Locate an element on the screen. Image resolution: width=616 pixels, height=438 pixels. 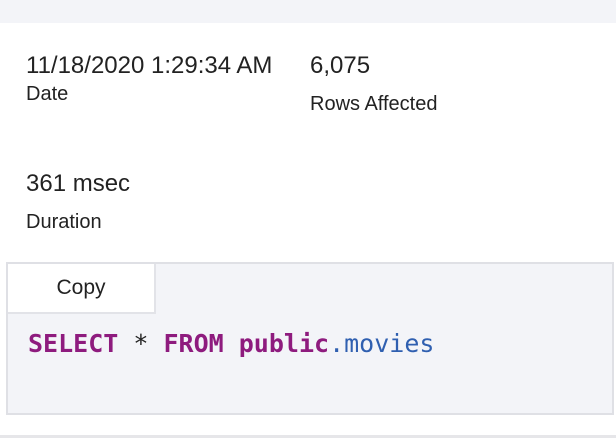
sql-keyword-from: FROM is located at coordinates (193, 343).